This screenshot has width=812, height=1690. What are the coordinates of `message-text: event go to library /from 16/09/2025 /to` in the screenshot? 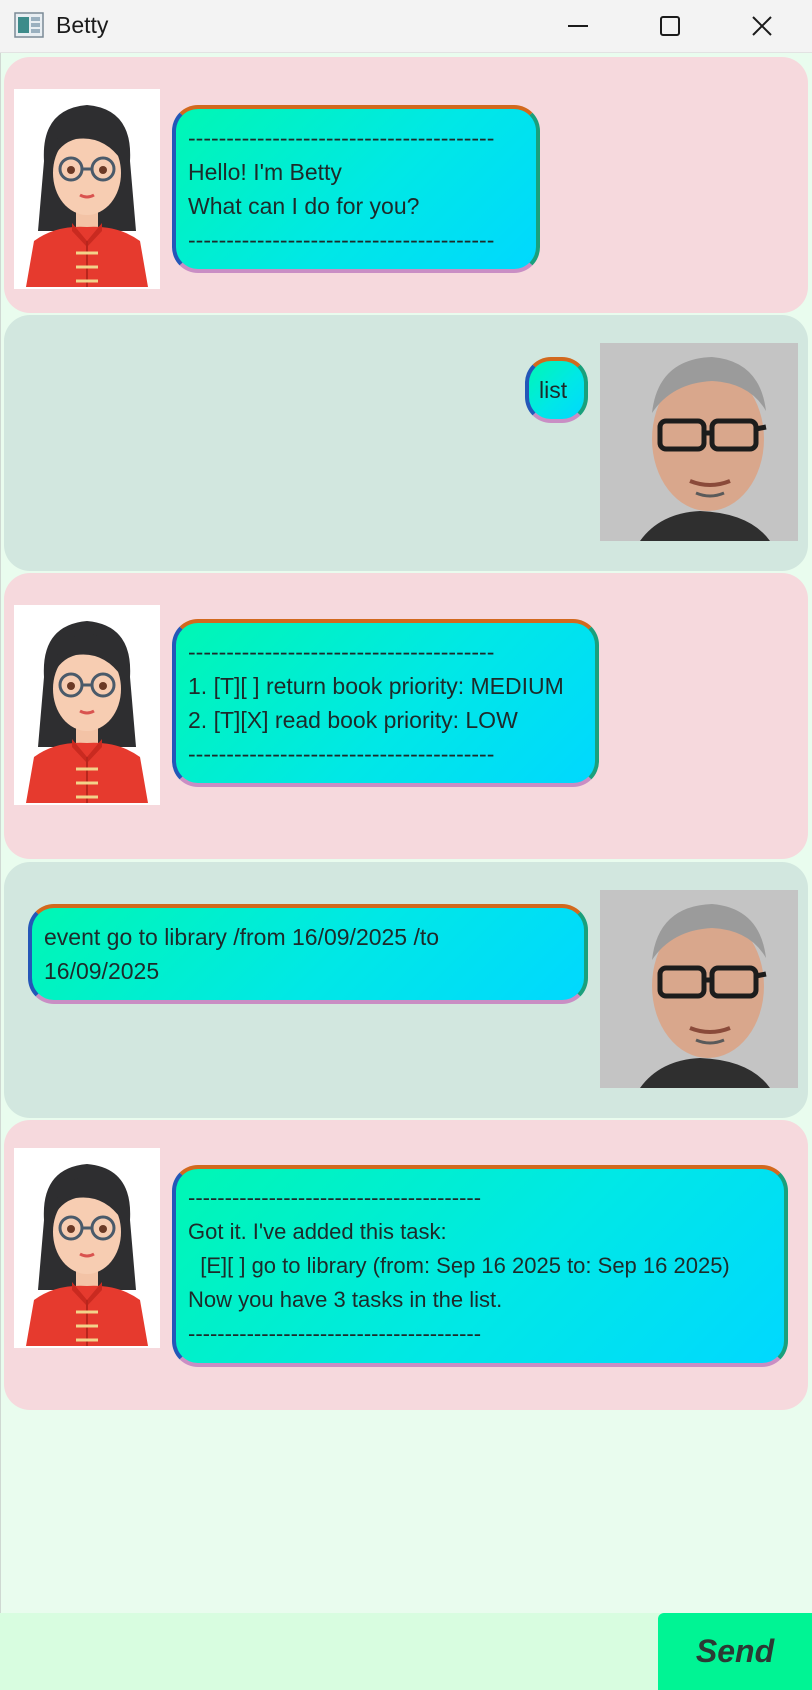 It's located at (242, 937).